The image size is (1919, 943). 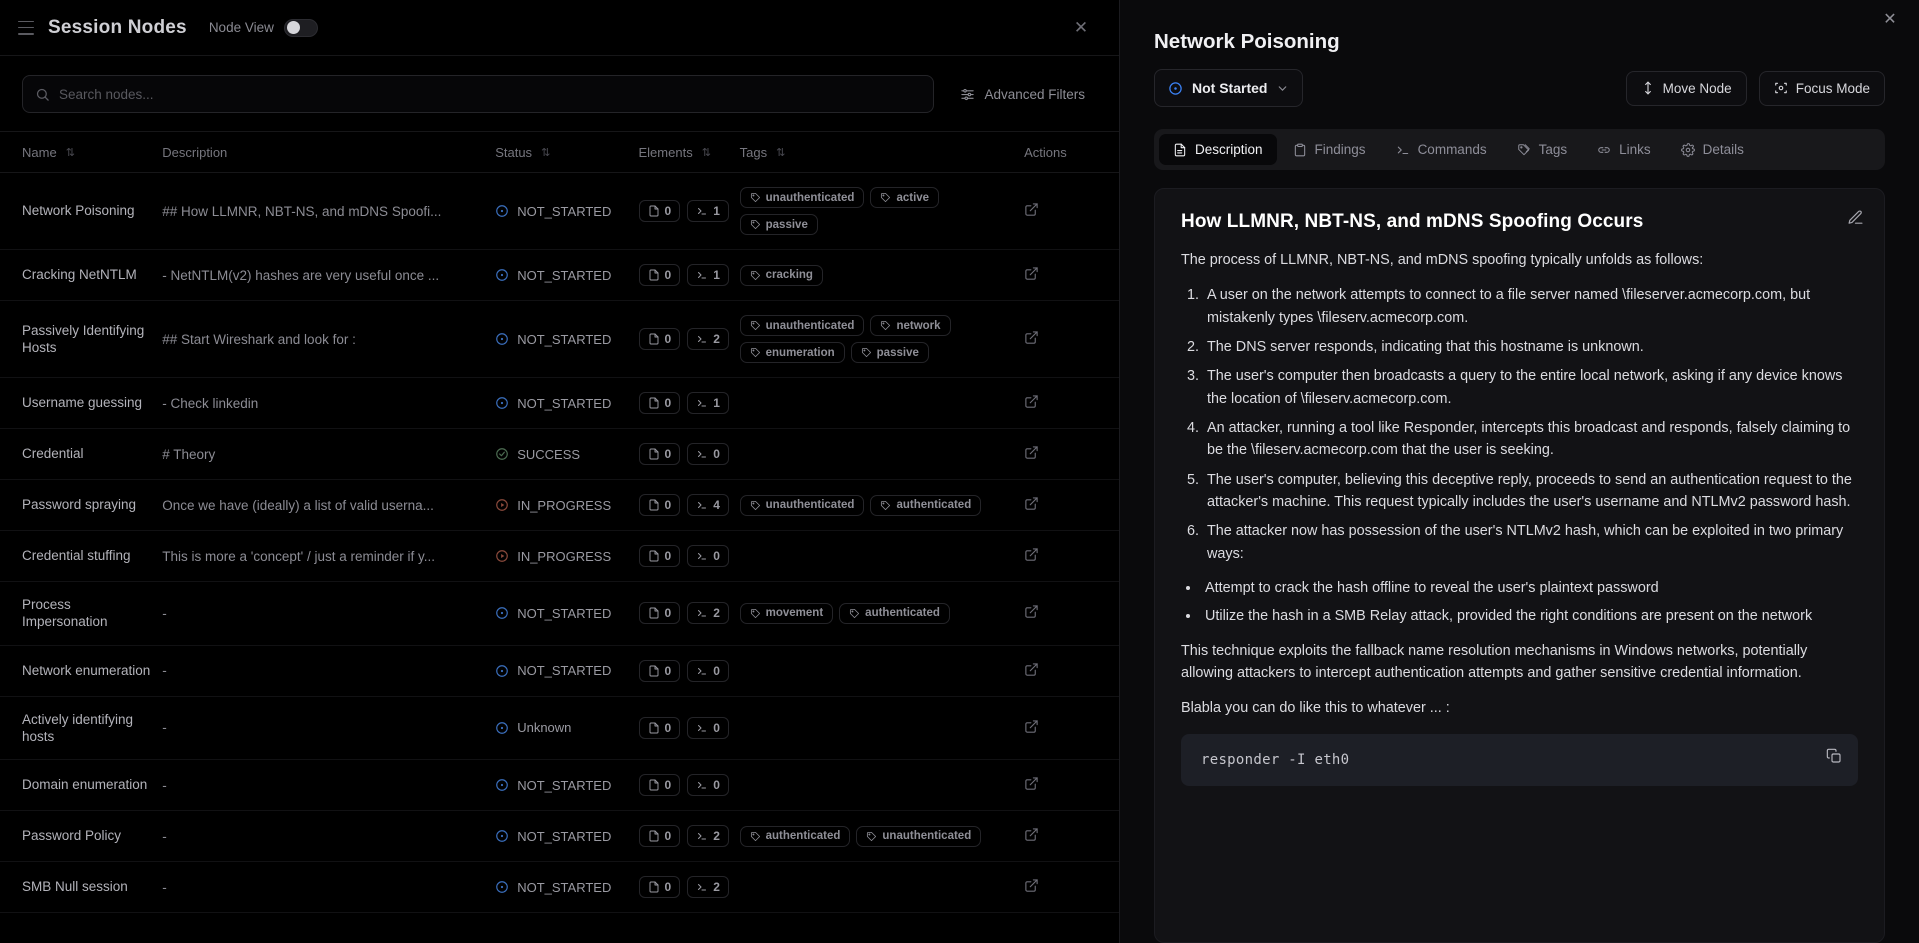 I want to click on table-row: SMB Null session - NOT_STARTED 0 2, so click(x=559, y=887).